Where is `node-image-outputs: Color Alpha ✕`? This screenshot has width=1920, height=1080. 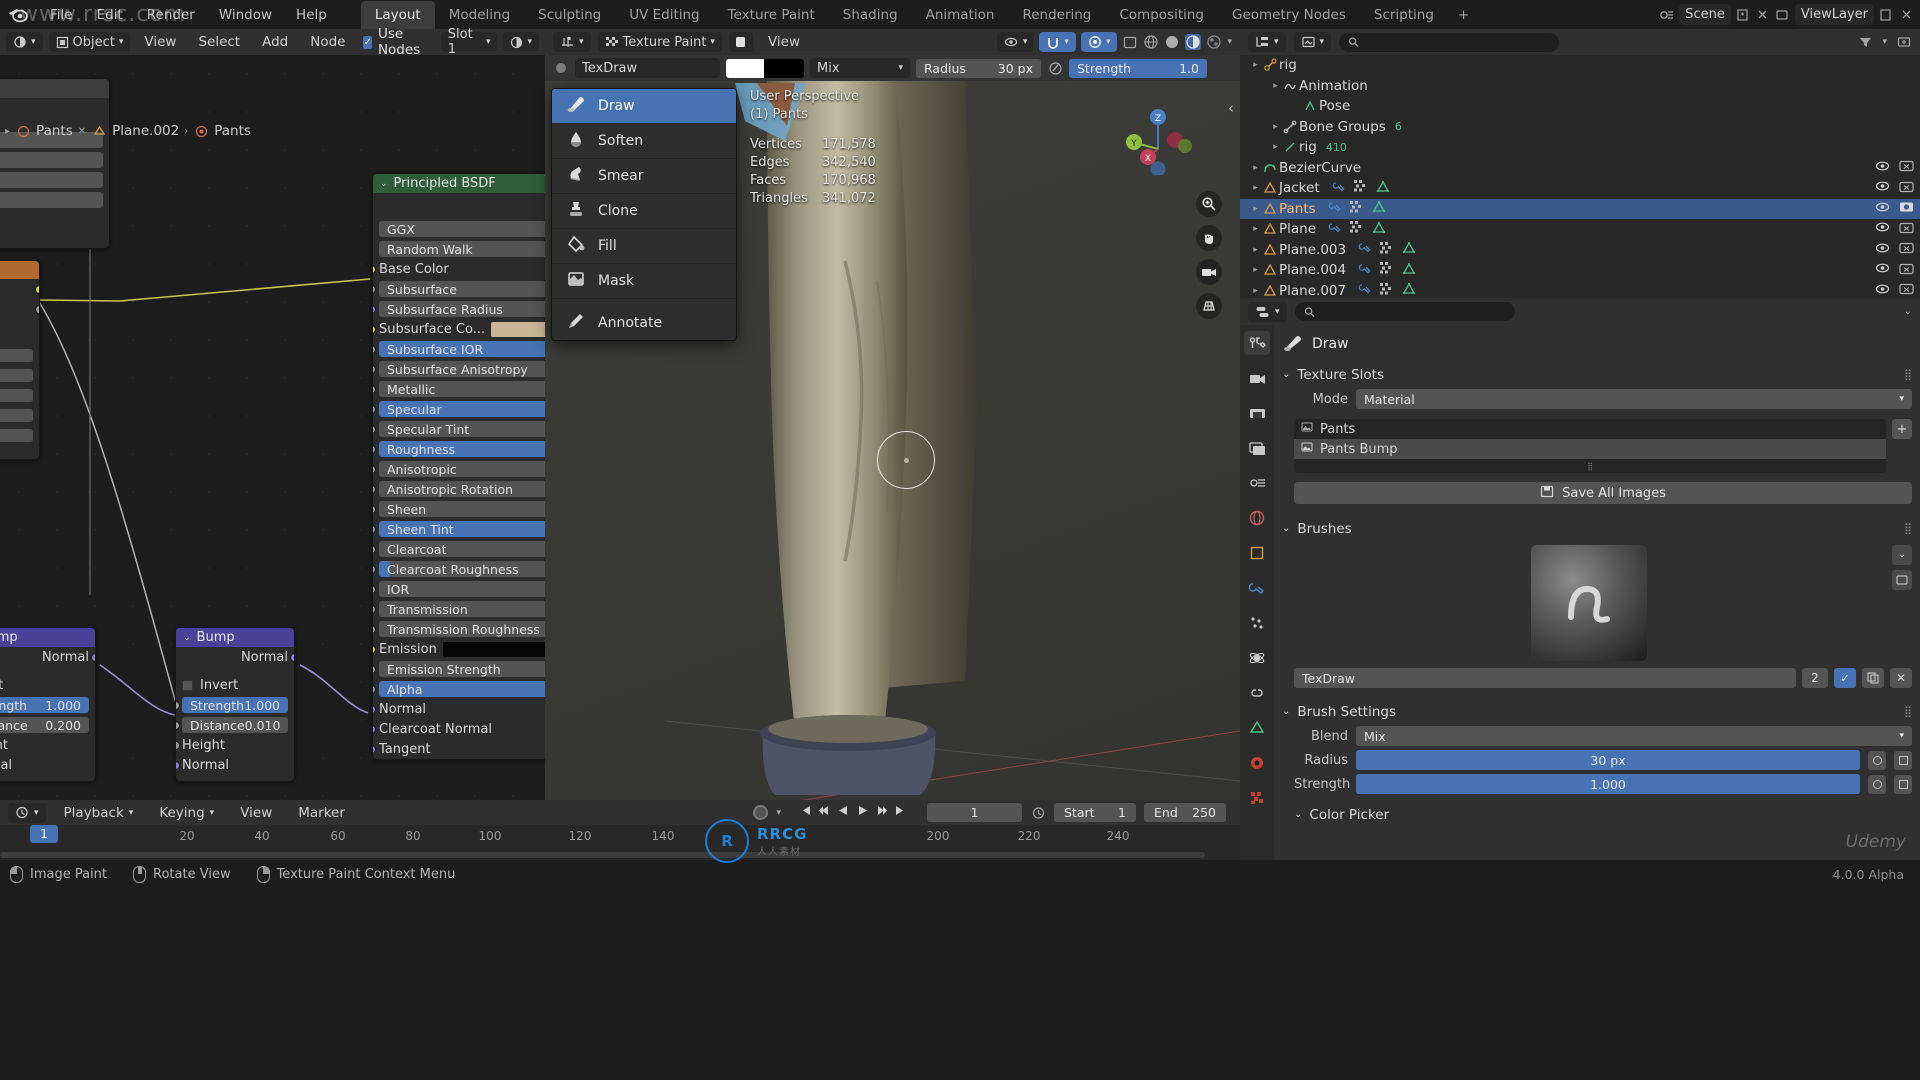
node-image-outputs: Color Alpha ✕ is located at coordinates (20, 360).